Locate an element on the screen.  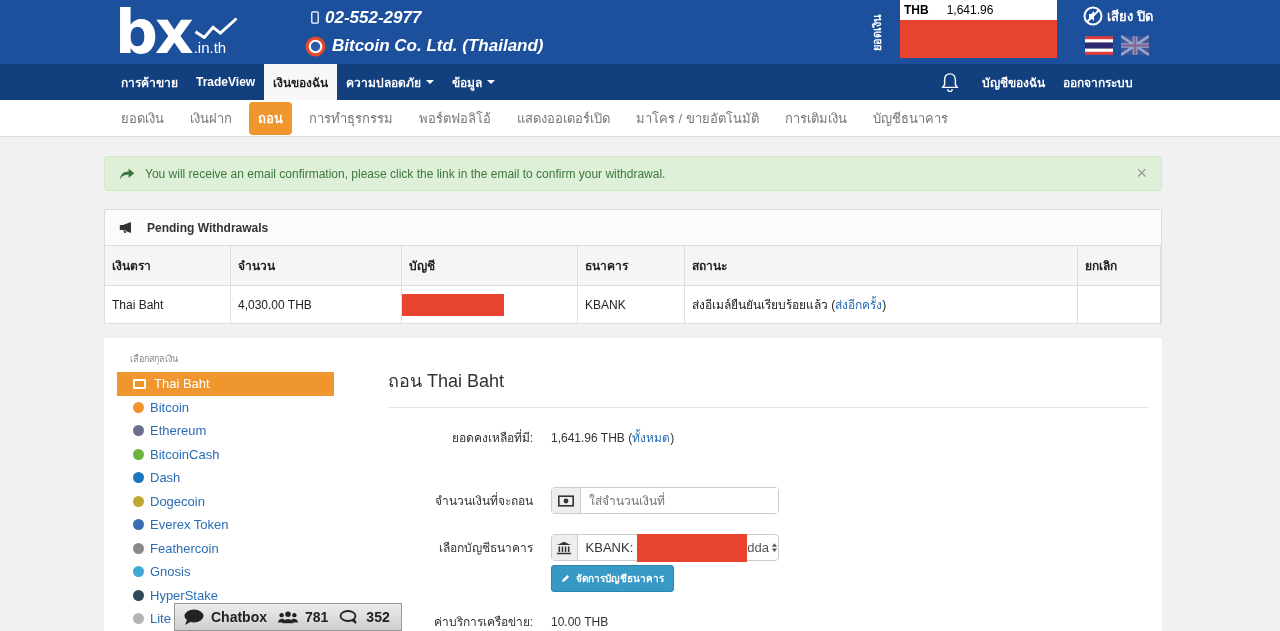
message-count: 352 is located at coordinates (378, 617).